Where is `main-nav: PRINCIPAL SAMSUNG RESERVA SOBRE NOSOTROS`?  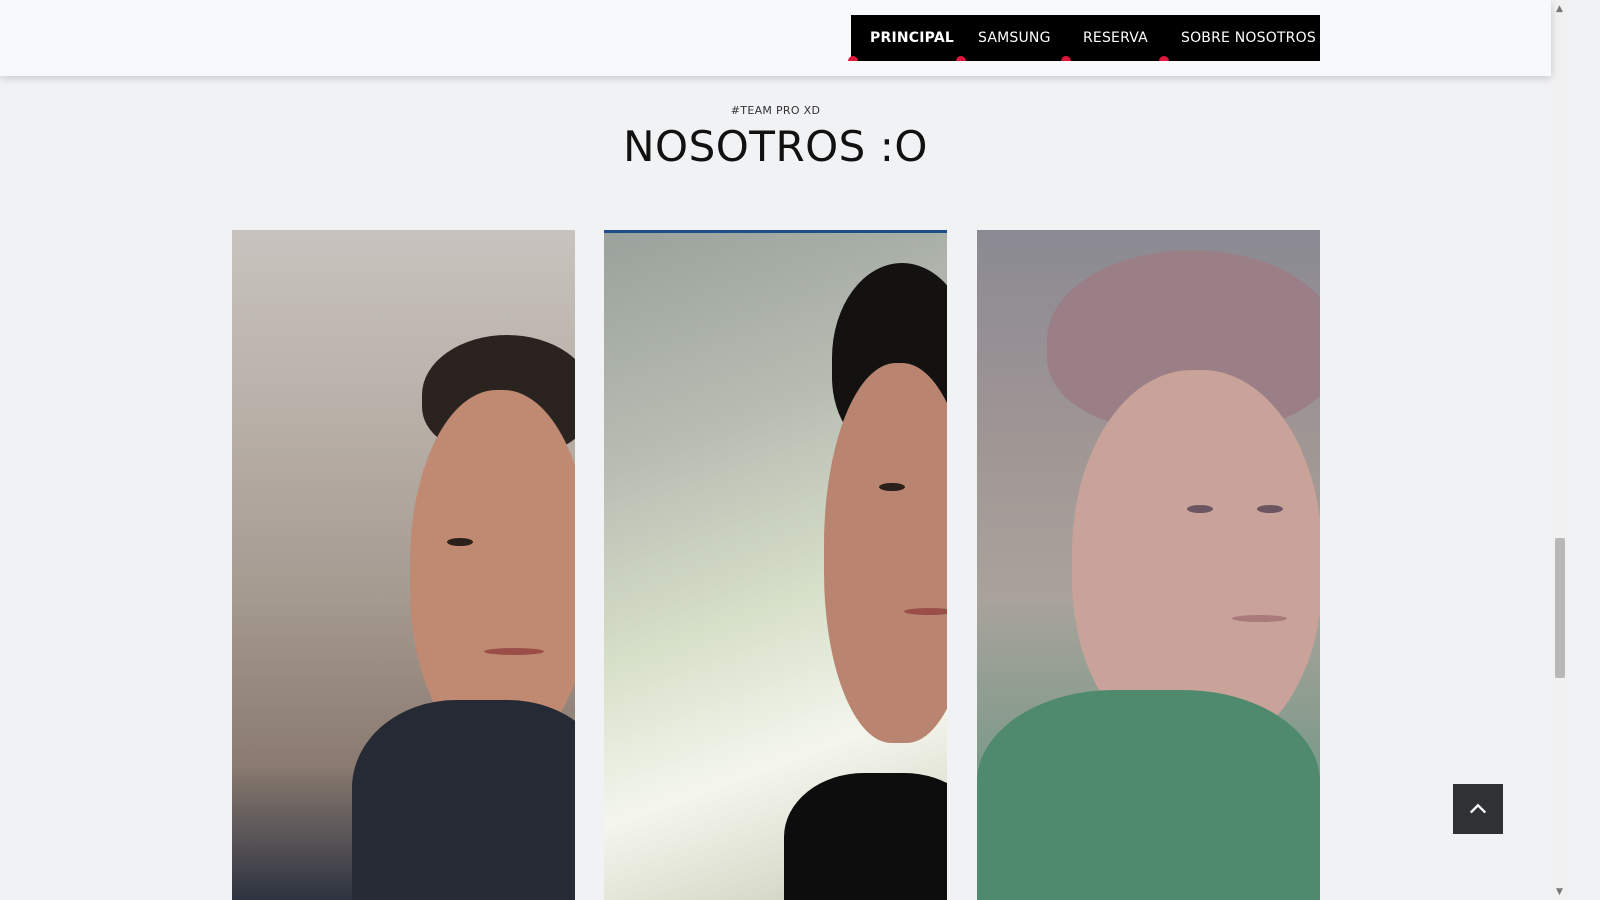
main-nav: PRINCIPAL SAMSUNG RESERVA SOBRE NOSOTROS is located at coordinates (1084, 38).